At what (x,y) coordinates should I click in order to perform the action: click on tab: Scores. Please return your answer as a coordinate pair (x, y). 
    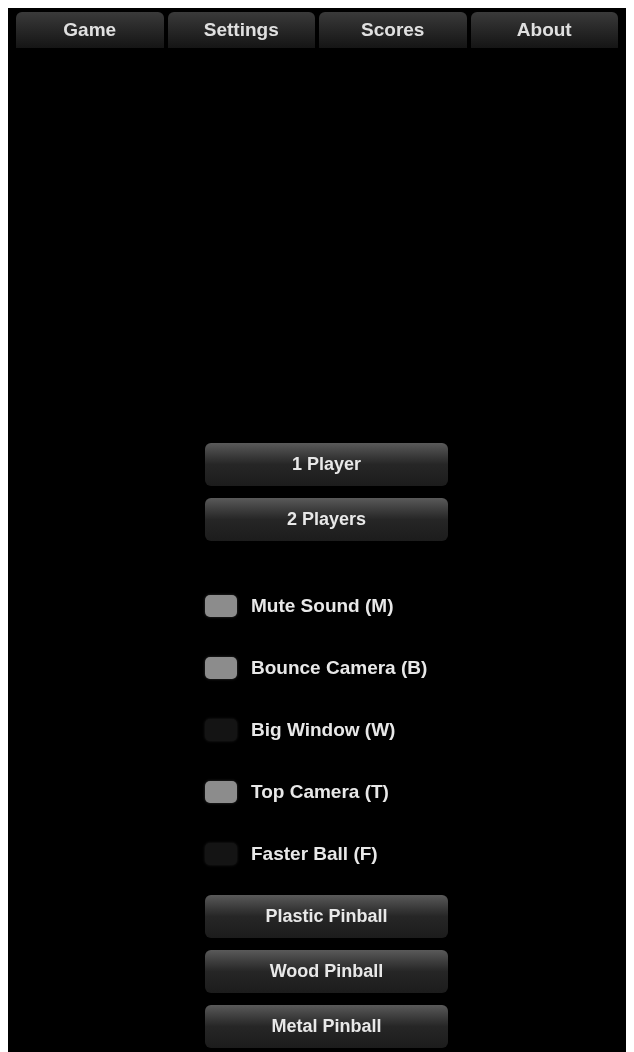
    Looking at the image, I should click on (393, 30).